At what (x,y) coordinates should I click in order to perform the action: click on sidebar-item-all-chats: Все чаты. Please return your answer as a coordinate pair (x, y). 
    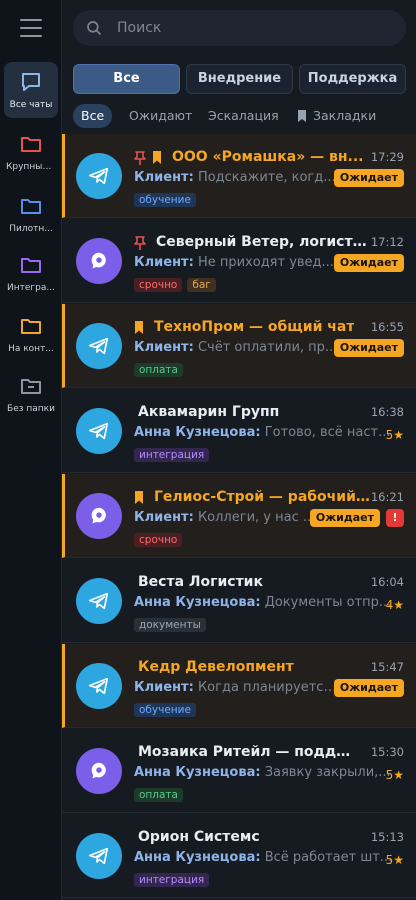
    Looking at the image, I should click on (31, 90).